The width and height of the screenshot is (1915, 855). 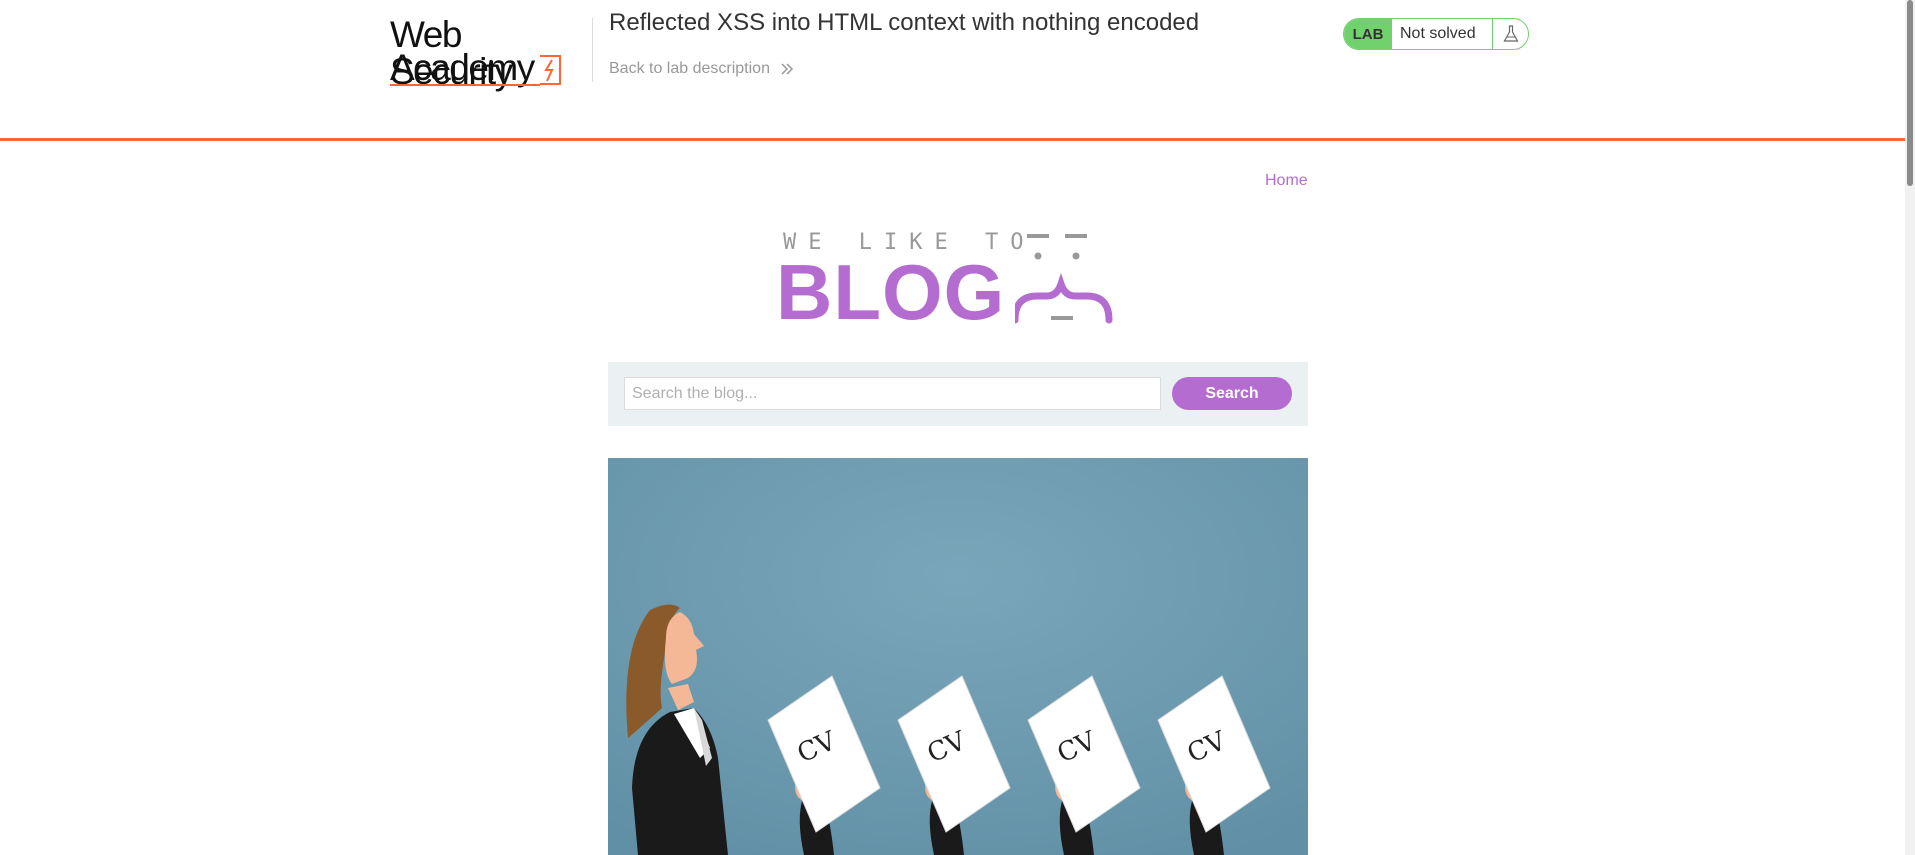 What do you see at coordinates (1286, 181) in the screenshot?
I see `nav-home-link: Home` at bounding box center [1286, 181].